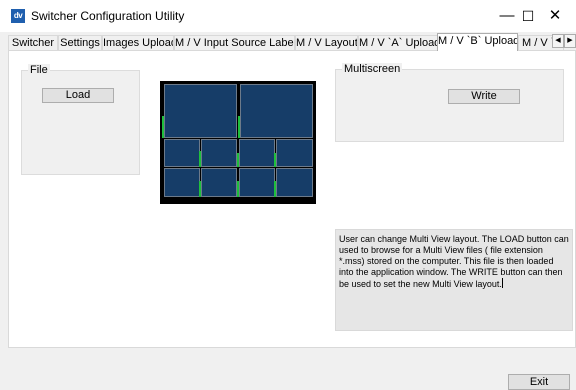 This screenshot has height=390, width=576. What do you see at coordinates (33, 42) in the screenshot?
I see `tab-switcher: Switcher` at bounding box center [33, 42].